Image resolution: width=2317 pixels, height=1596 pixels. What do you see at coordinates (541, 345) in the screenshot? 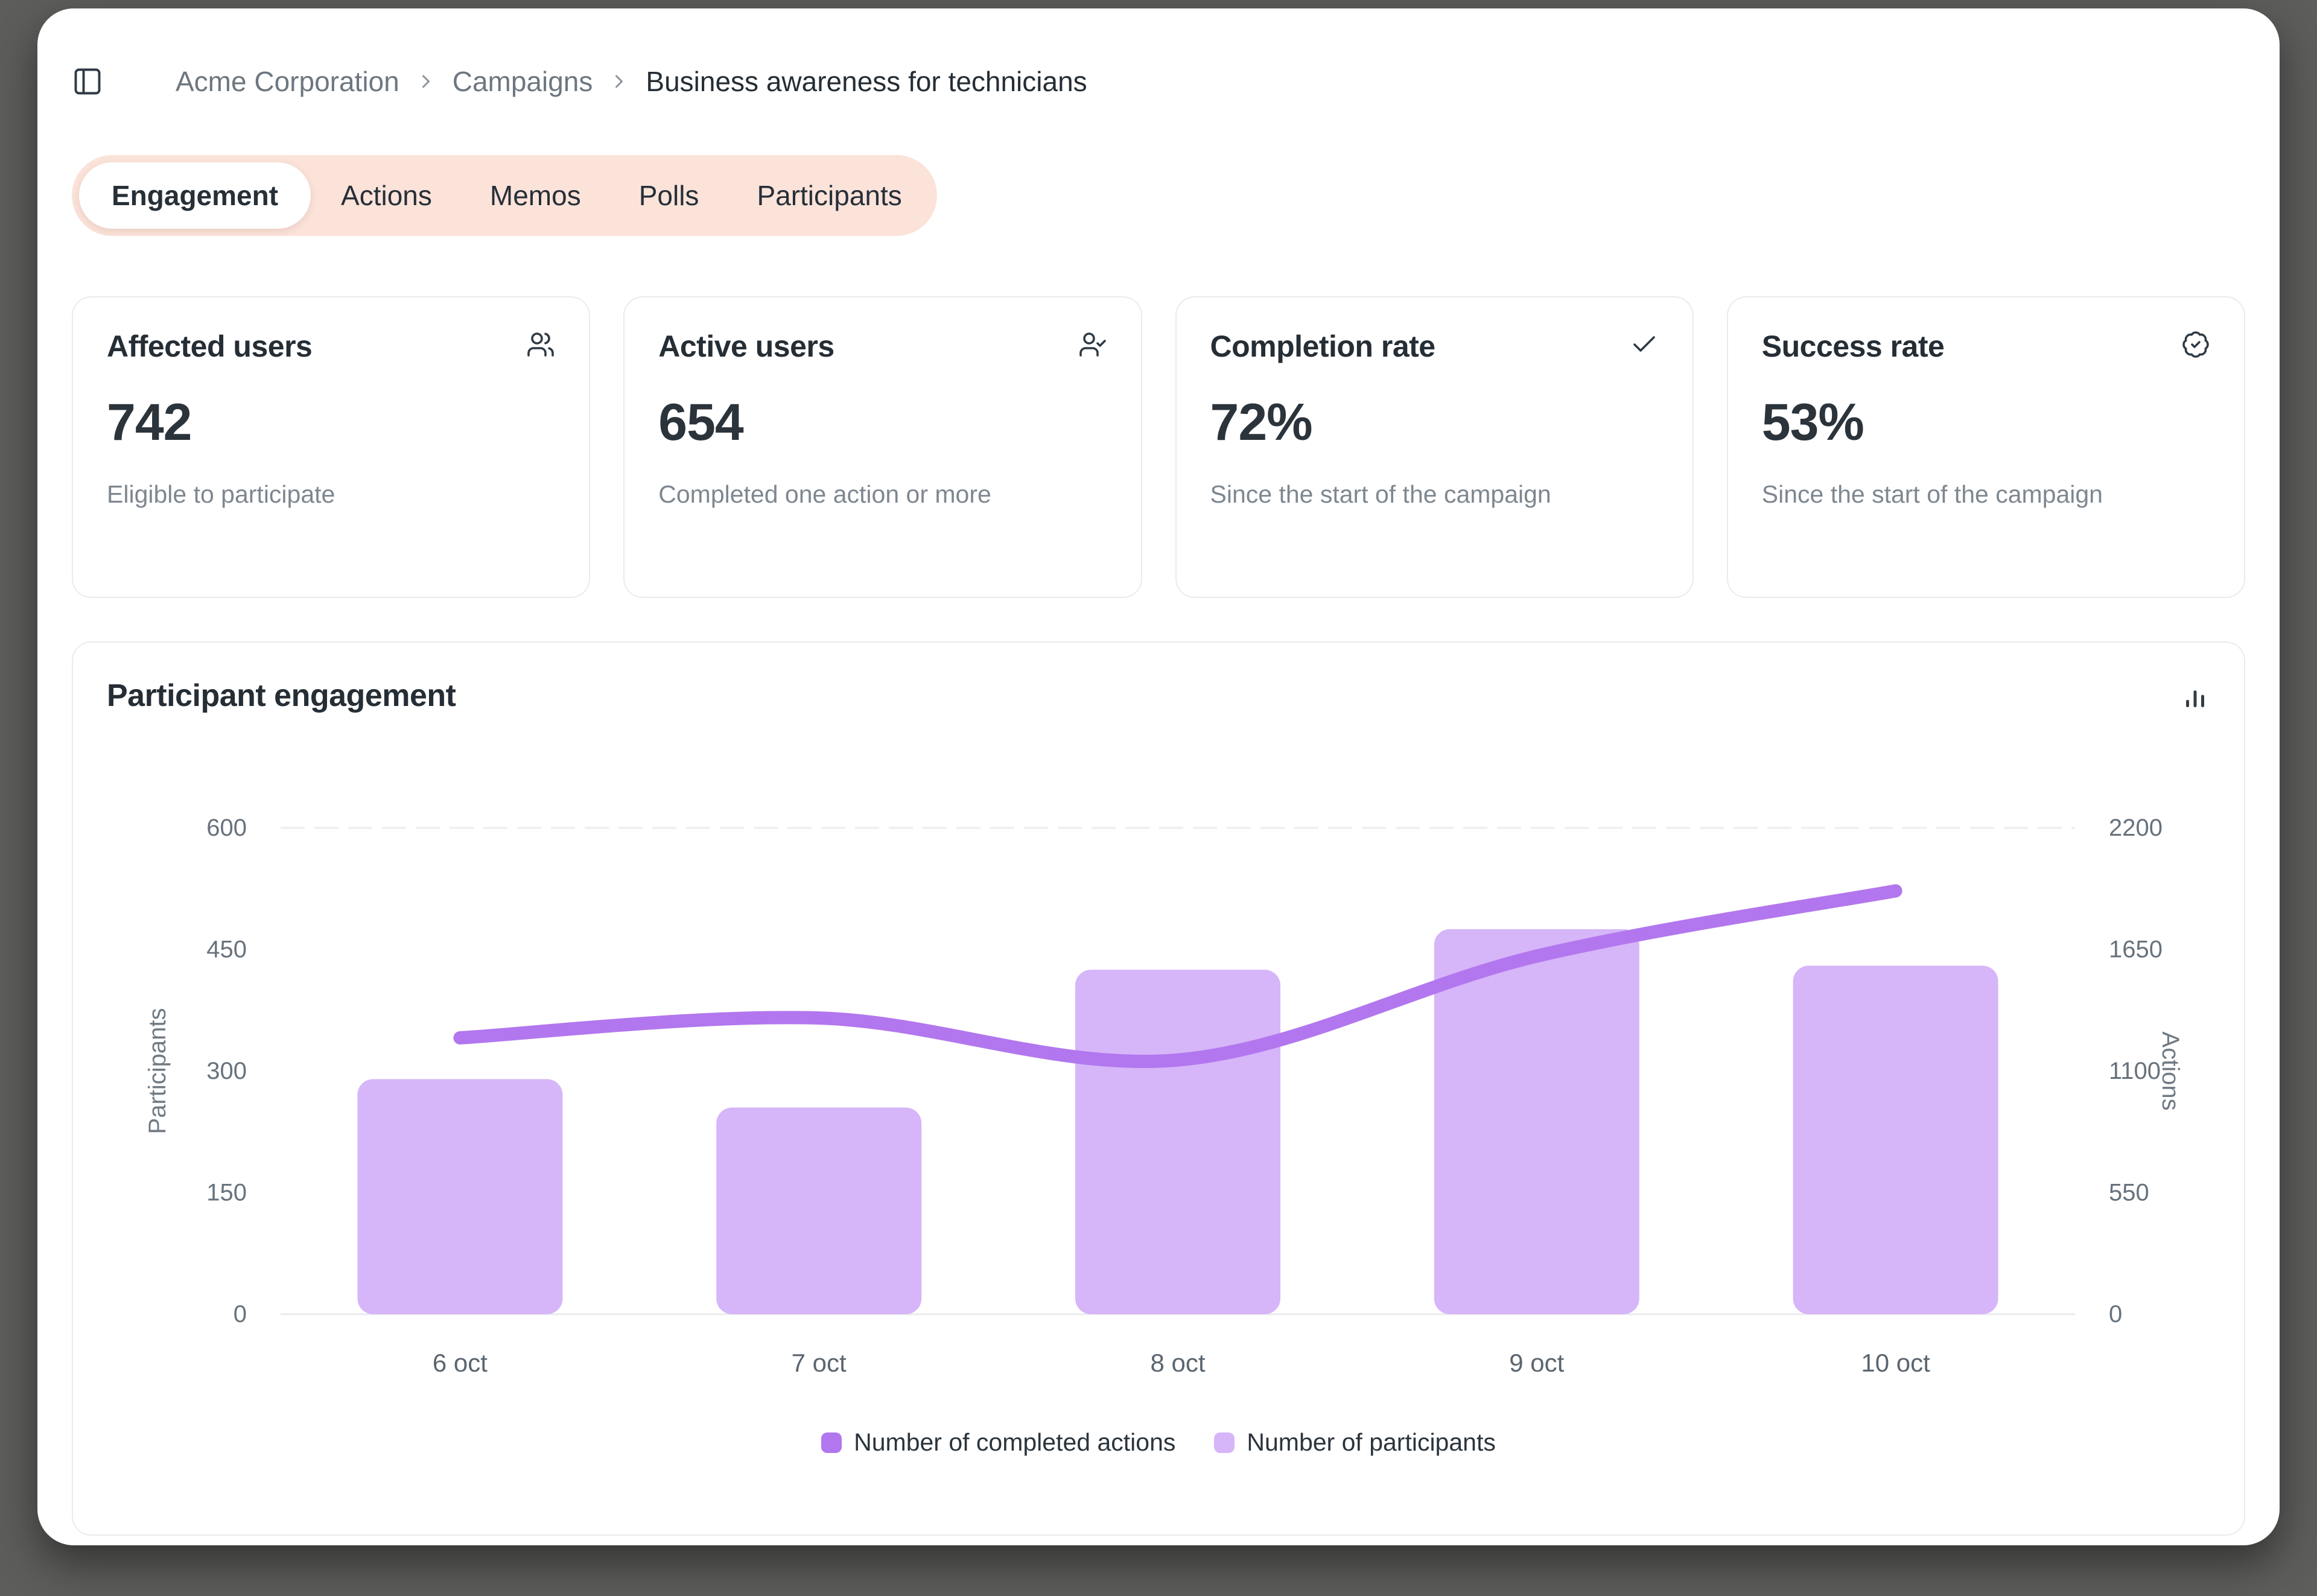
I see `users-icon` at bounding box center [541, 345].